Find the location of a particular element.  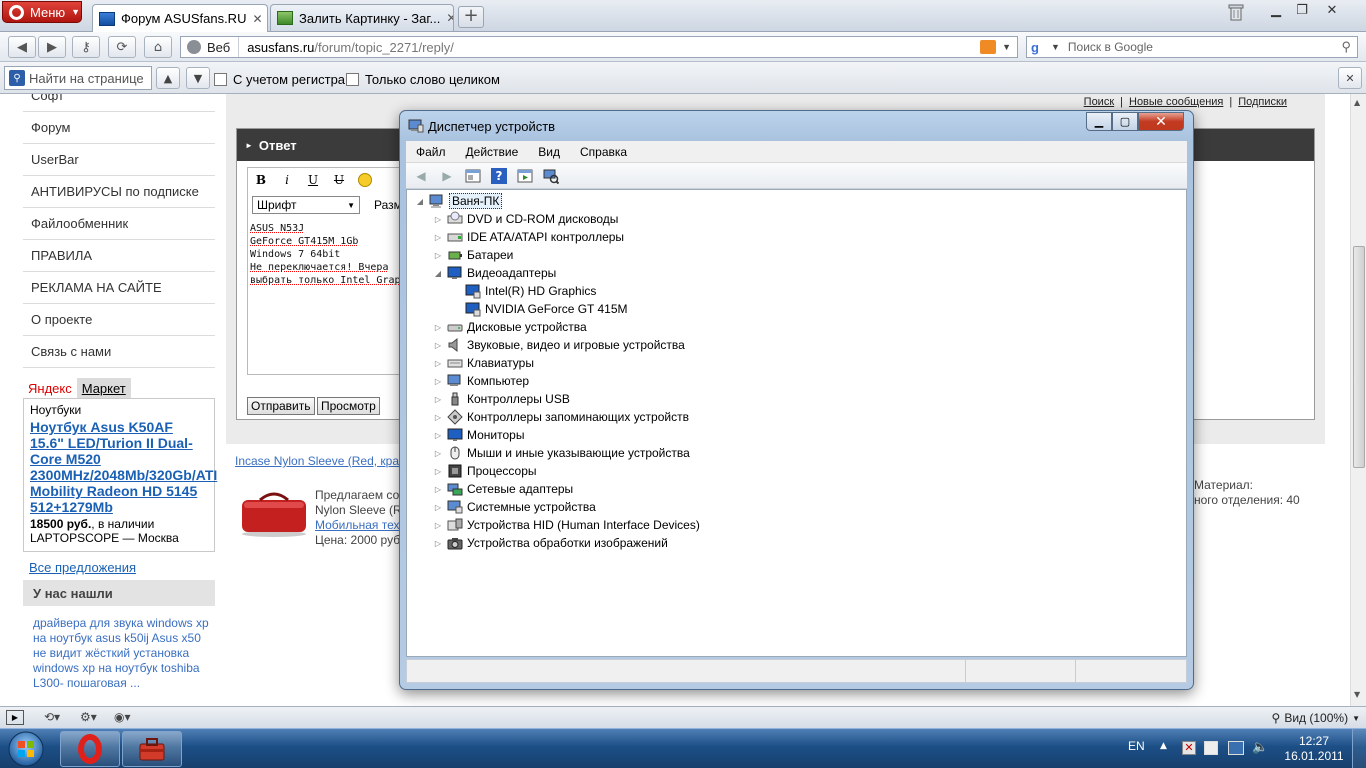

taskbar-toolbox is located at coordinates (152, 749).